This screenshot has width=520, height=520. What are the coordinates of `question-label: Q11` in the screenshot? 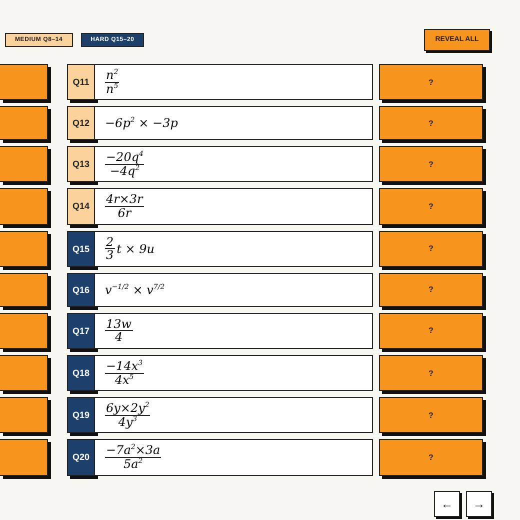 It's located at (81, 82).